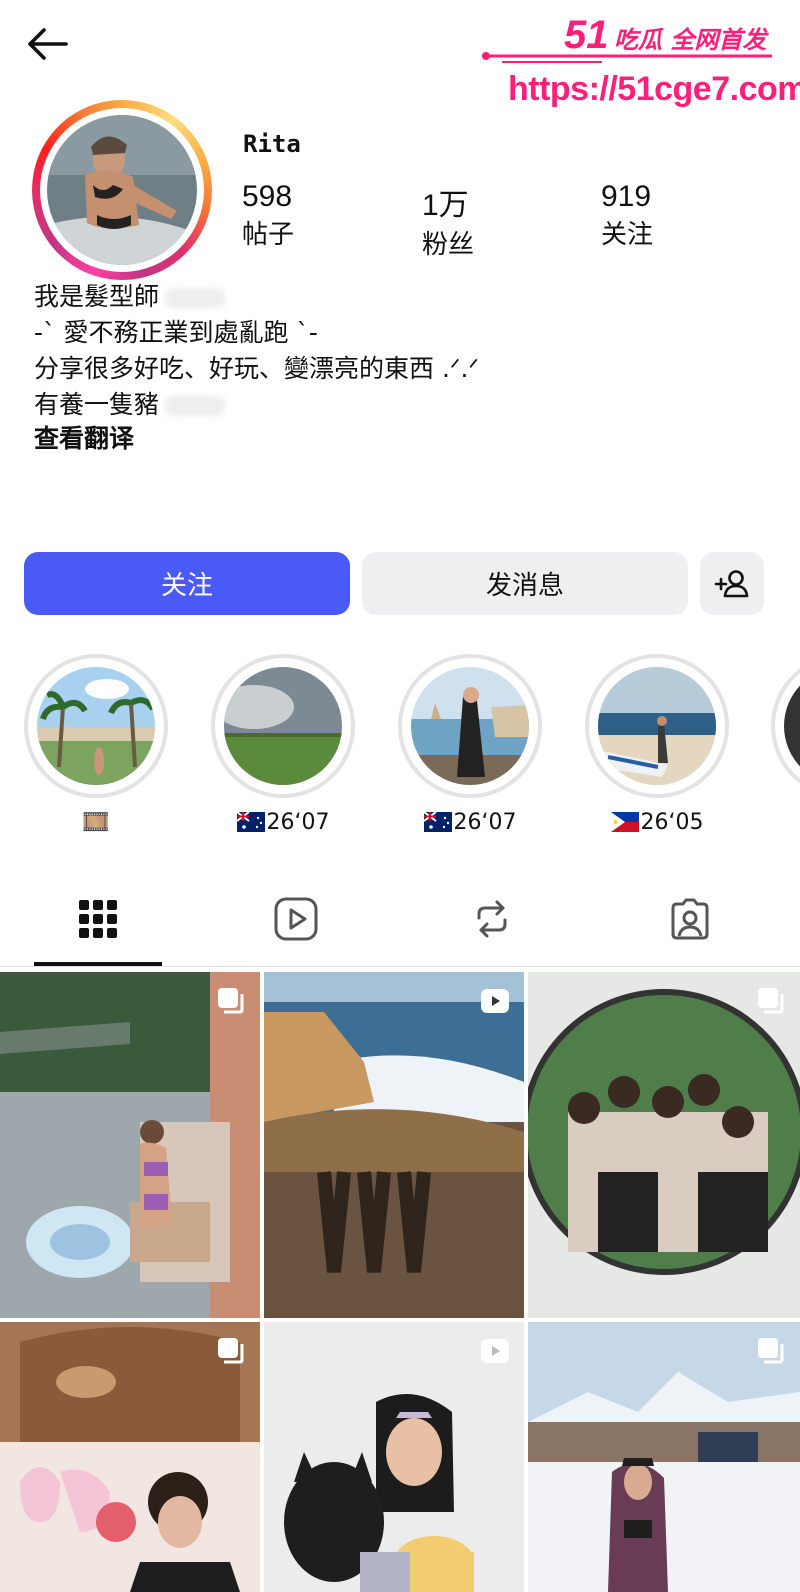  Describe the element at coordinates (97, 296) in the screenshot. I see `bio-line-1-text: 我是髮型師` at that location.